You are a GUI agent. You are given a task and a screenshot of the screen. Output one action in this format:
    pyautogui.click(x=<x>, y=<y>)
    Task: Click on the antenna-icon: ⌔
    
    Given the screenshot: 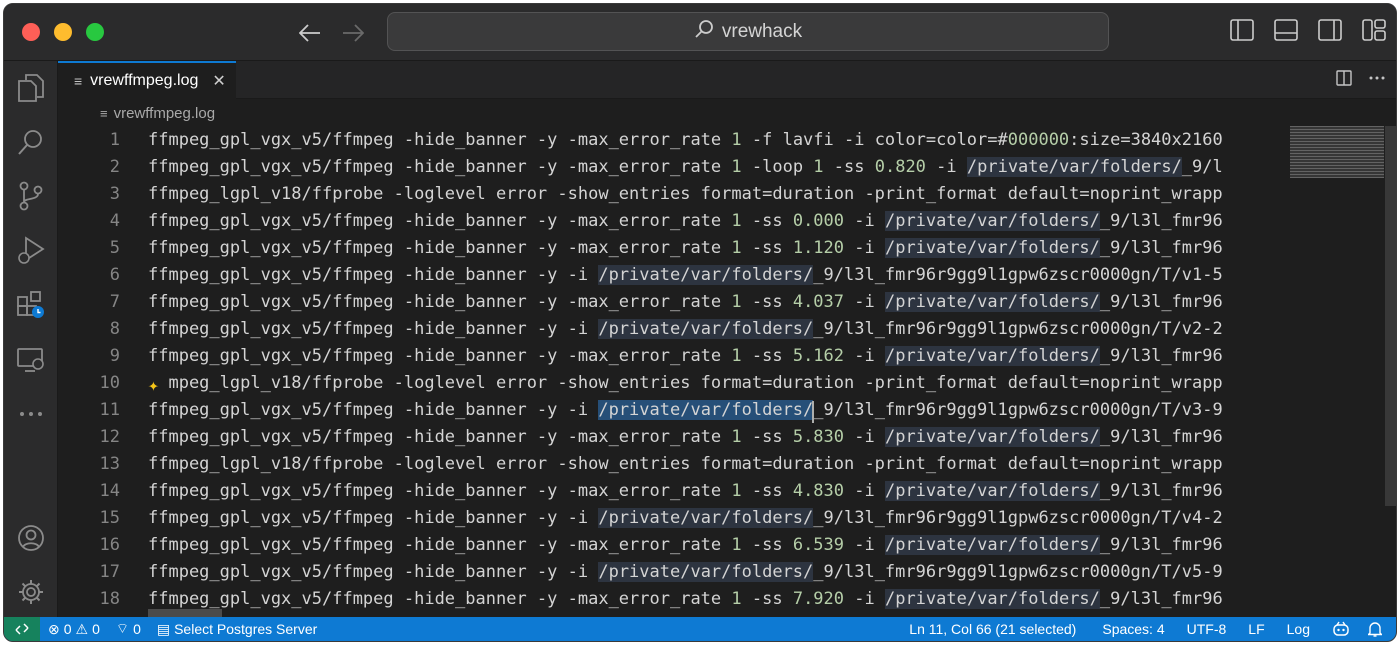 What is the action you would take?
    pyautogui.click(x=122, y=628)
    